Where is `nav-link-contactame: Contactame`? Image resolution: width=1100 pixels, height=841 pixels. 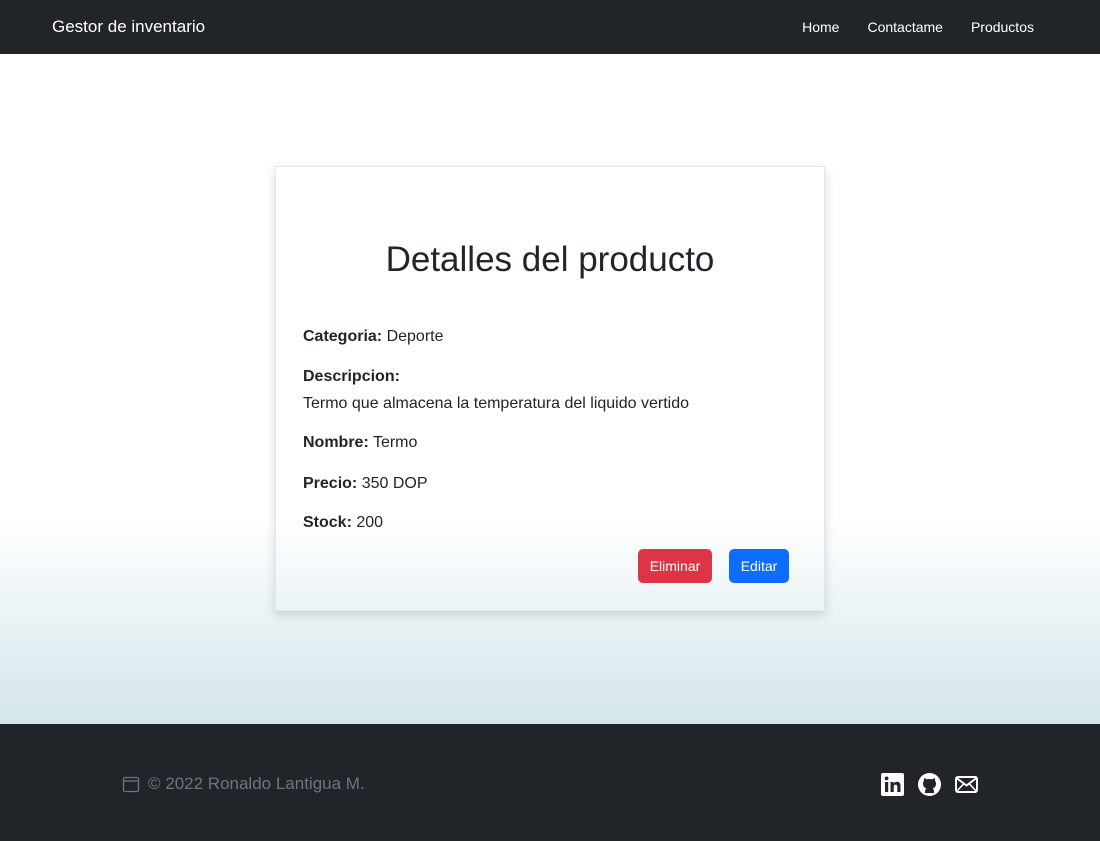
nav-link-contactame: Contactame is located at coordinates (904, 27).